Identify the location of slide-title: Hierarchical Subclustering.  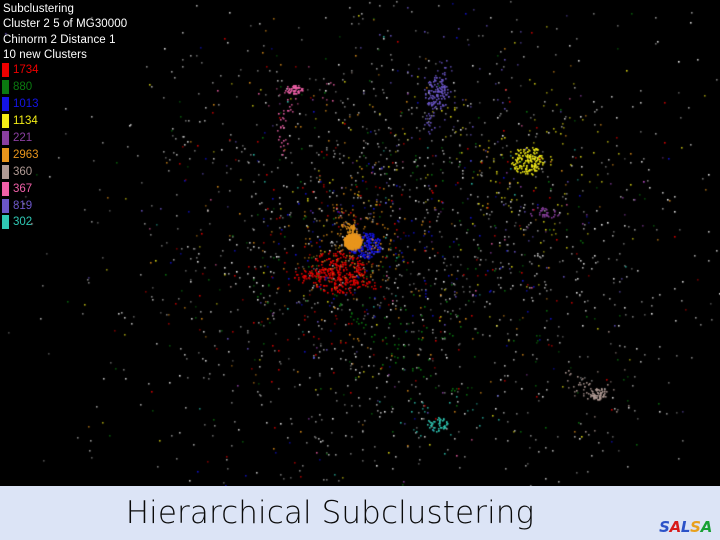
(330, 513).